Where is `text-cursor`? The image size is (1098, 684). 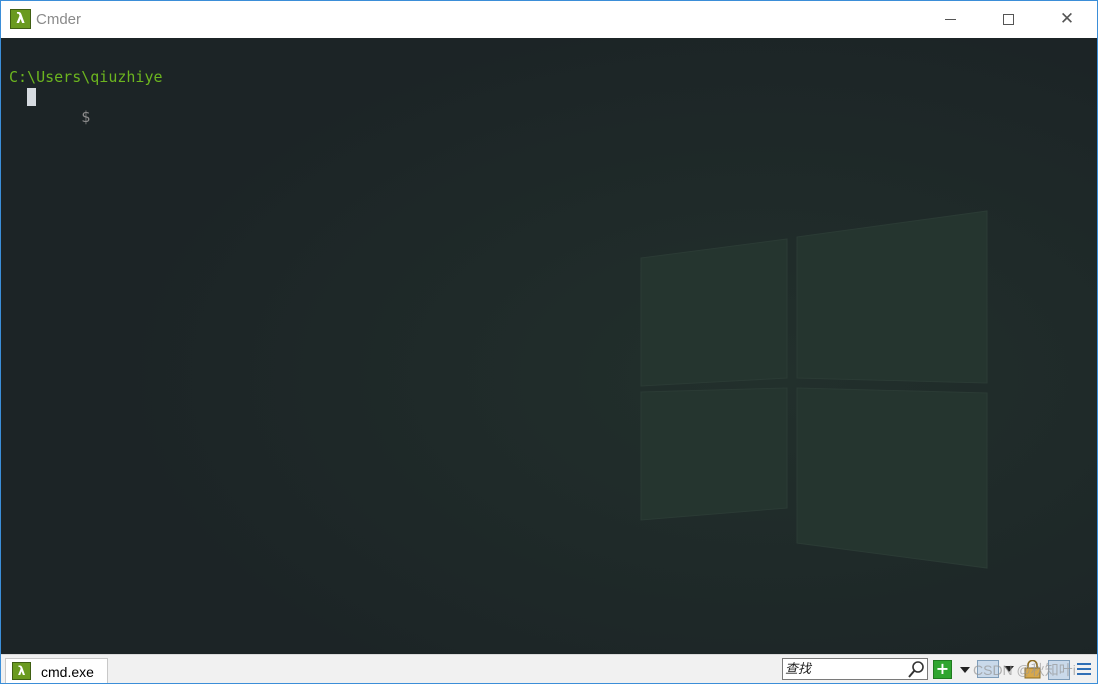
text-cursor is located at coordinates (31, 97).